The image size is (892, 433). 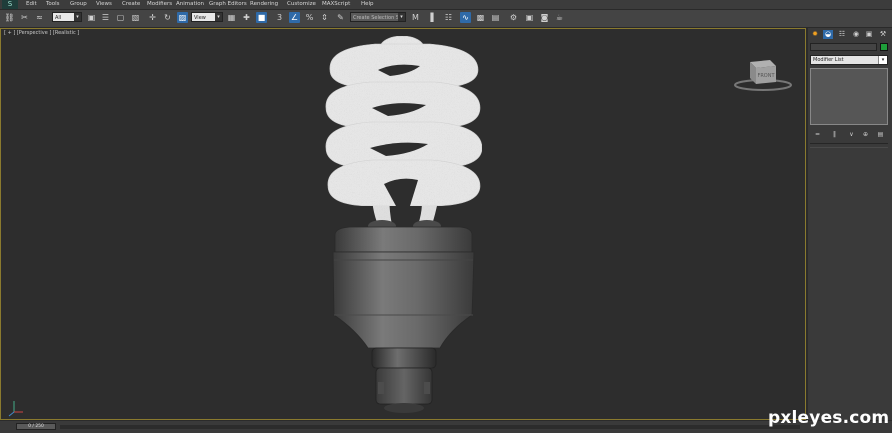 What do you see at coordinates (24, 17) in the screenshot?
I see `unlink-icon: ✂` at bounding box center [24, 17].